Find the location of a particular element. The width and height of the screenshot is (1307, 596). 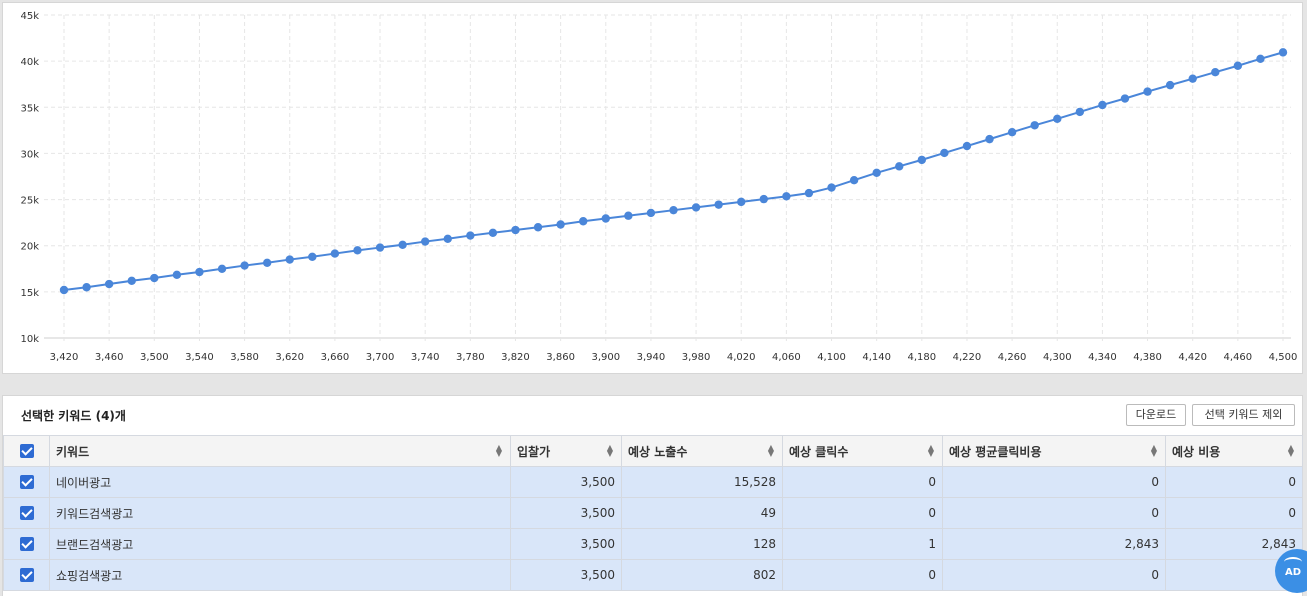

keyword-cell: 브랜드검색광고 is located at coordinates (280, 544).